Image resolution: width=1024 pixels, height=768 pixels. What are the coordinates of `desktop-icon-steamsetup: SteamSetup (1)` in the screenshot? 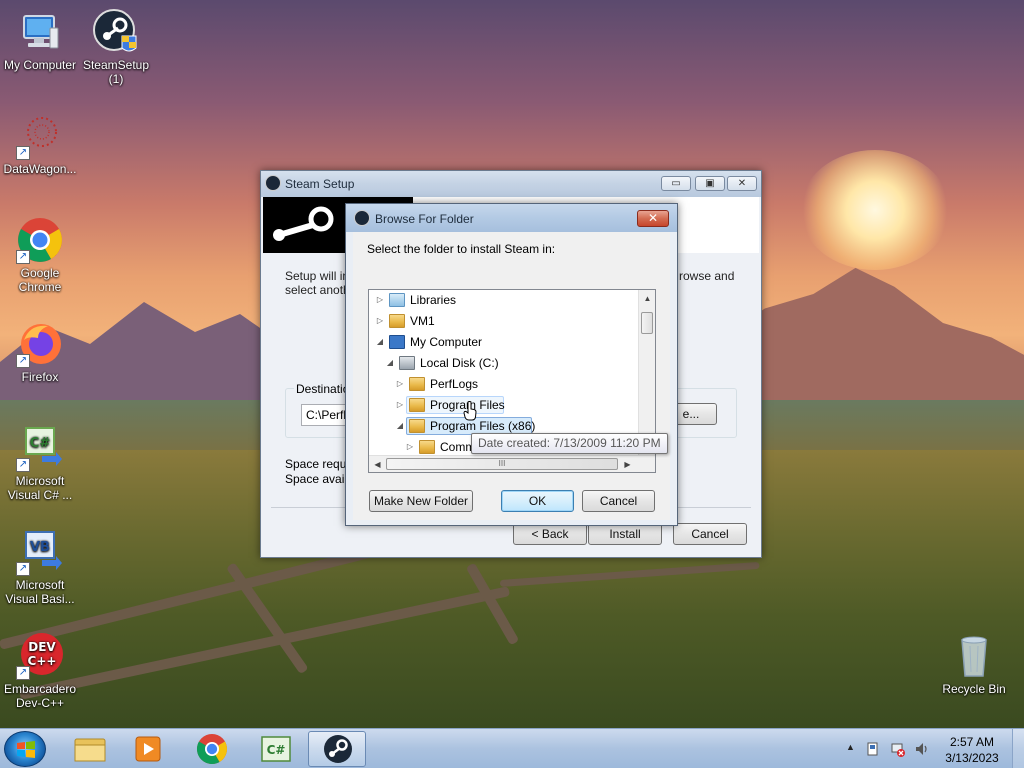 It's located at (116, 47).